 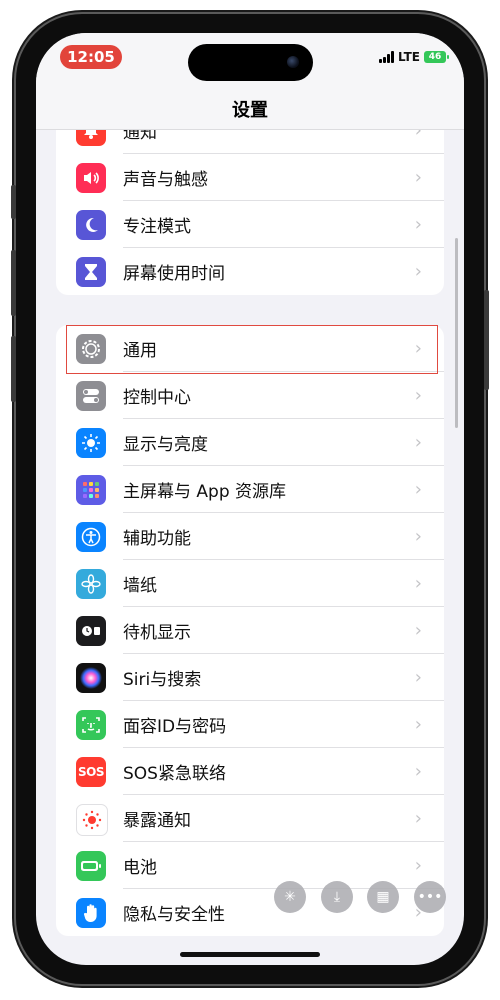 What do you see at coordinates (383, 897) in the screenshot?
I see `grid-icon: ▦` at bounding box center [383, 897].